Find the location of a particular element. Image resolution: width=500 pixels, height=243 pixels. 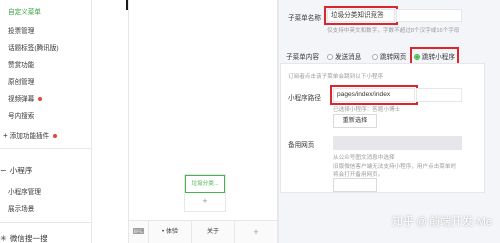

add-plugin-button: + 添加功能插件 is located at coordinates (30, 135).